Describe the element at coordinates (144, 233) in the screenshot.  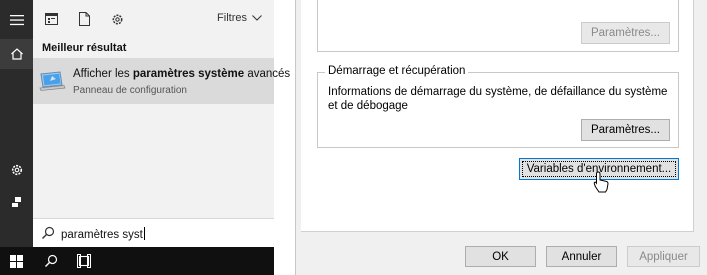
I see `text-caret` at that location.